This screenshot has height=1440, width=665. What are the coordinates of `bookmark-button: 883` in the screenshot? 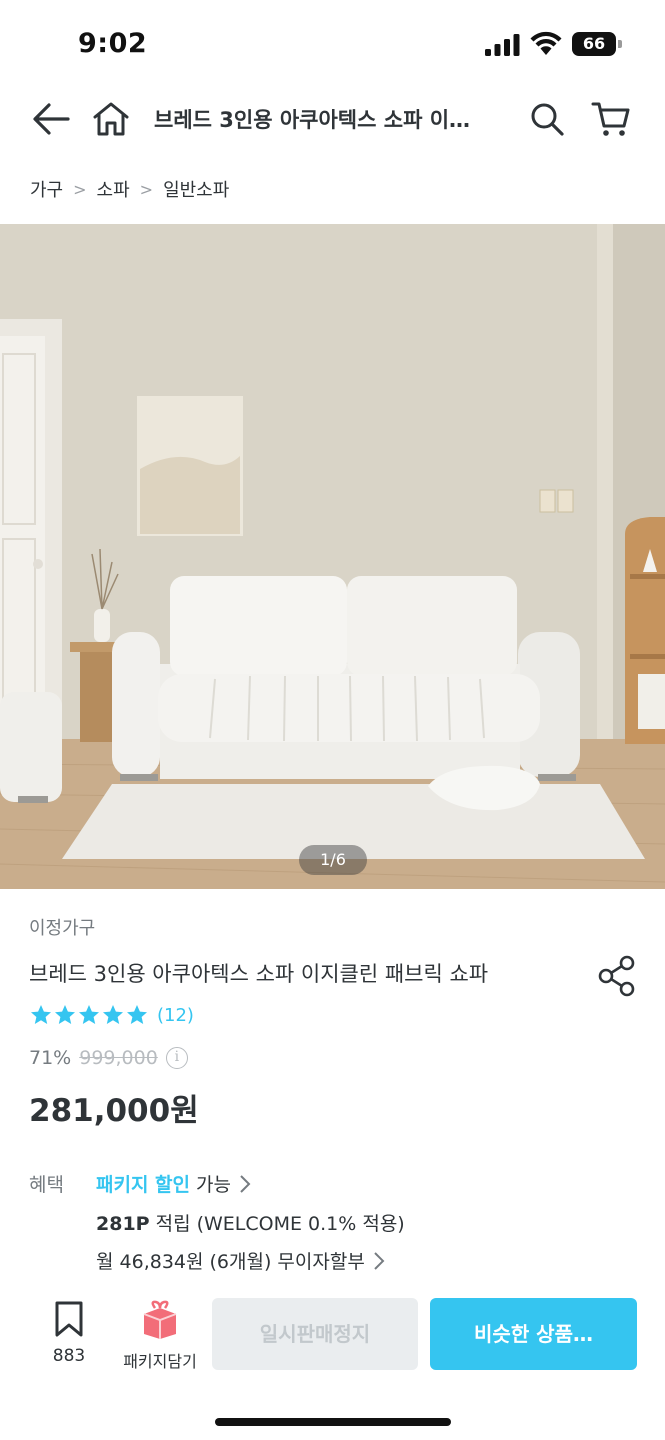 It's located at (69, 1333).